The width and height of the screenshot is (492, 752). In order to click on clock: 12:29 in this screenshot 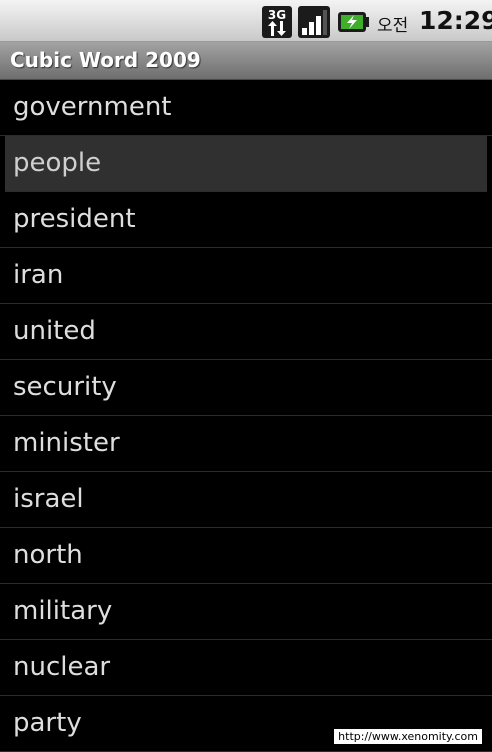, I will do `click(455, 20)`.